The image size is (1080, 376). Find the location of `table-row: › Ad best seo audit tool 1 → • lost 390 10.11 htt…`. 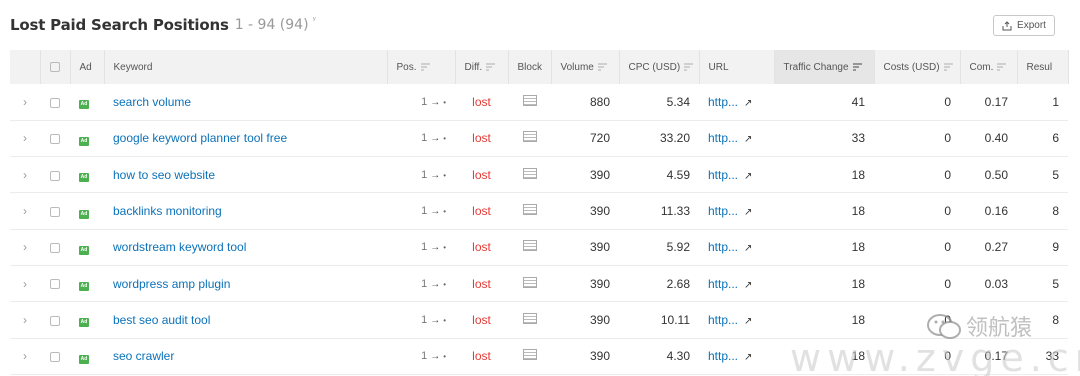

table-row: › Ad best seo audit tool 1 → • lost 390 10.11 htt… is located at coordinates (539, 320).